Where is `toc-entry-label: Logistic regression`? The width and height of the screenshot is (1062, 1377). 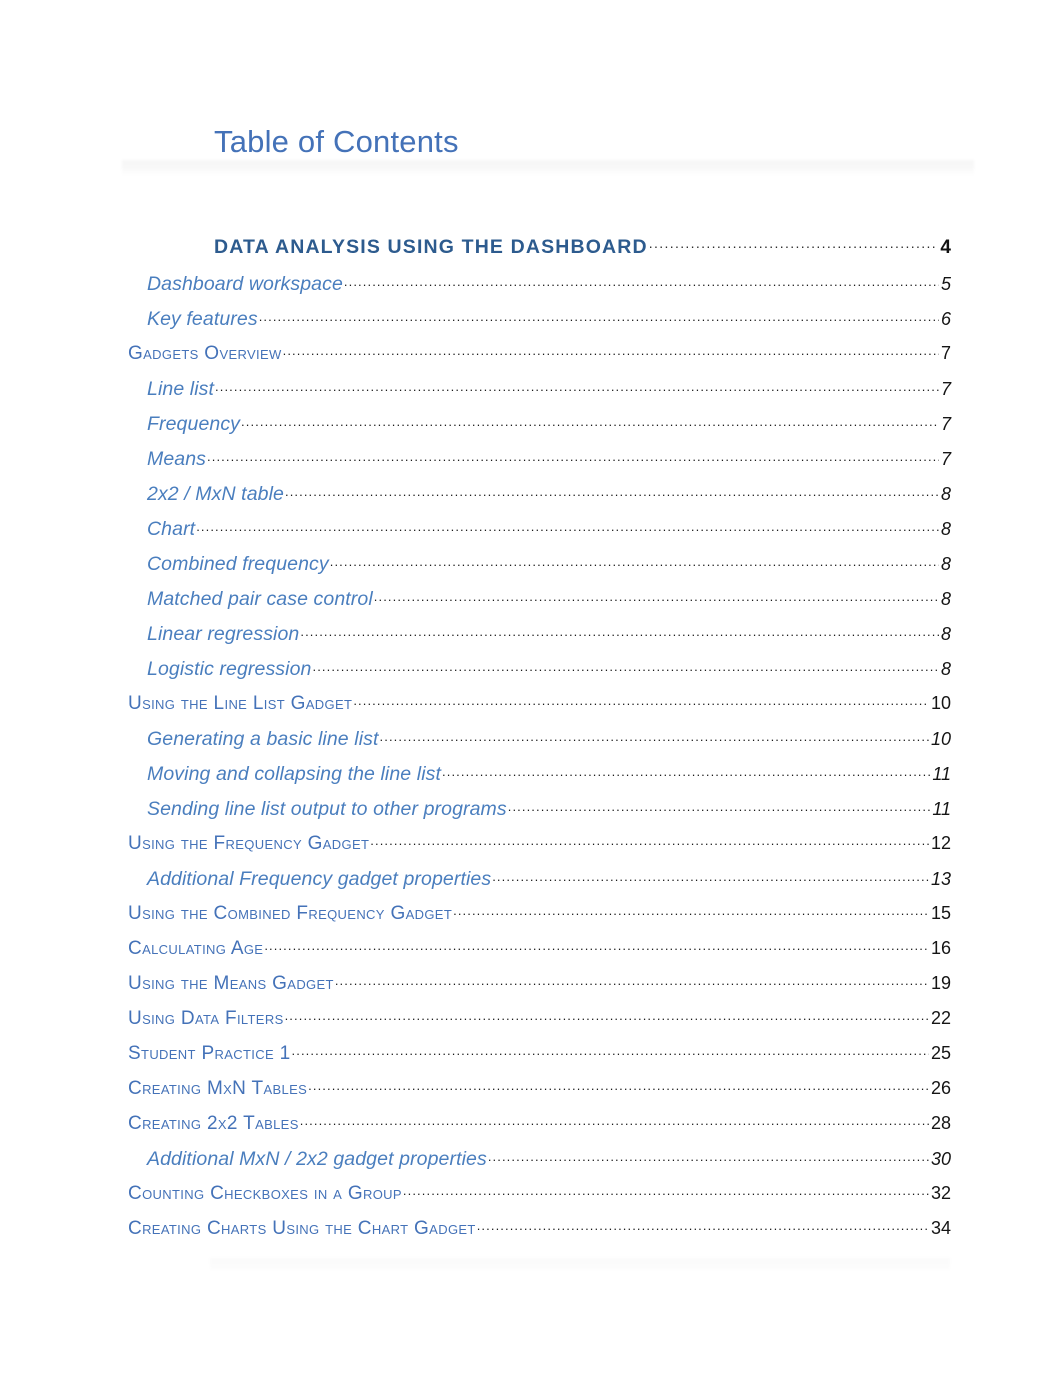
toc-entry-label: Logistic regression is located at coordinates (229, 669).